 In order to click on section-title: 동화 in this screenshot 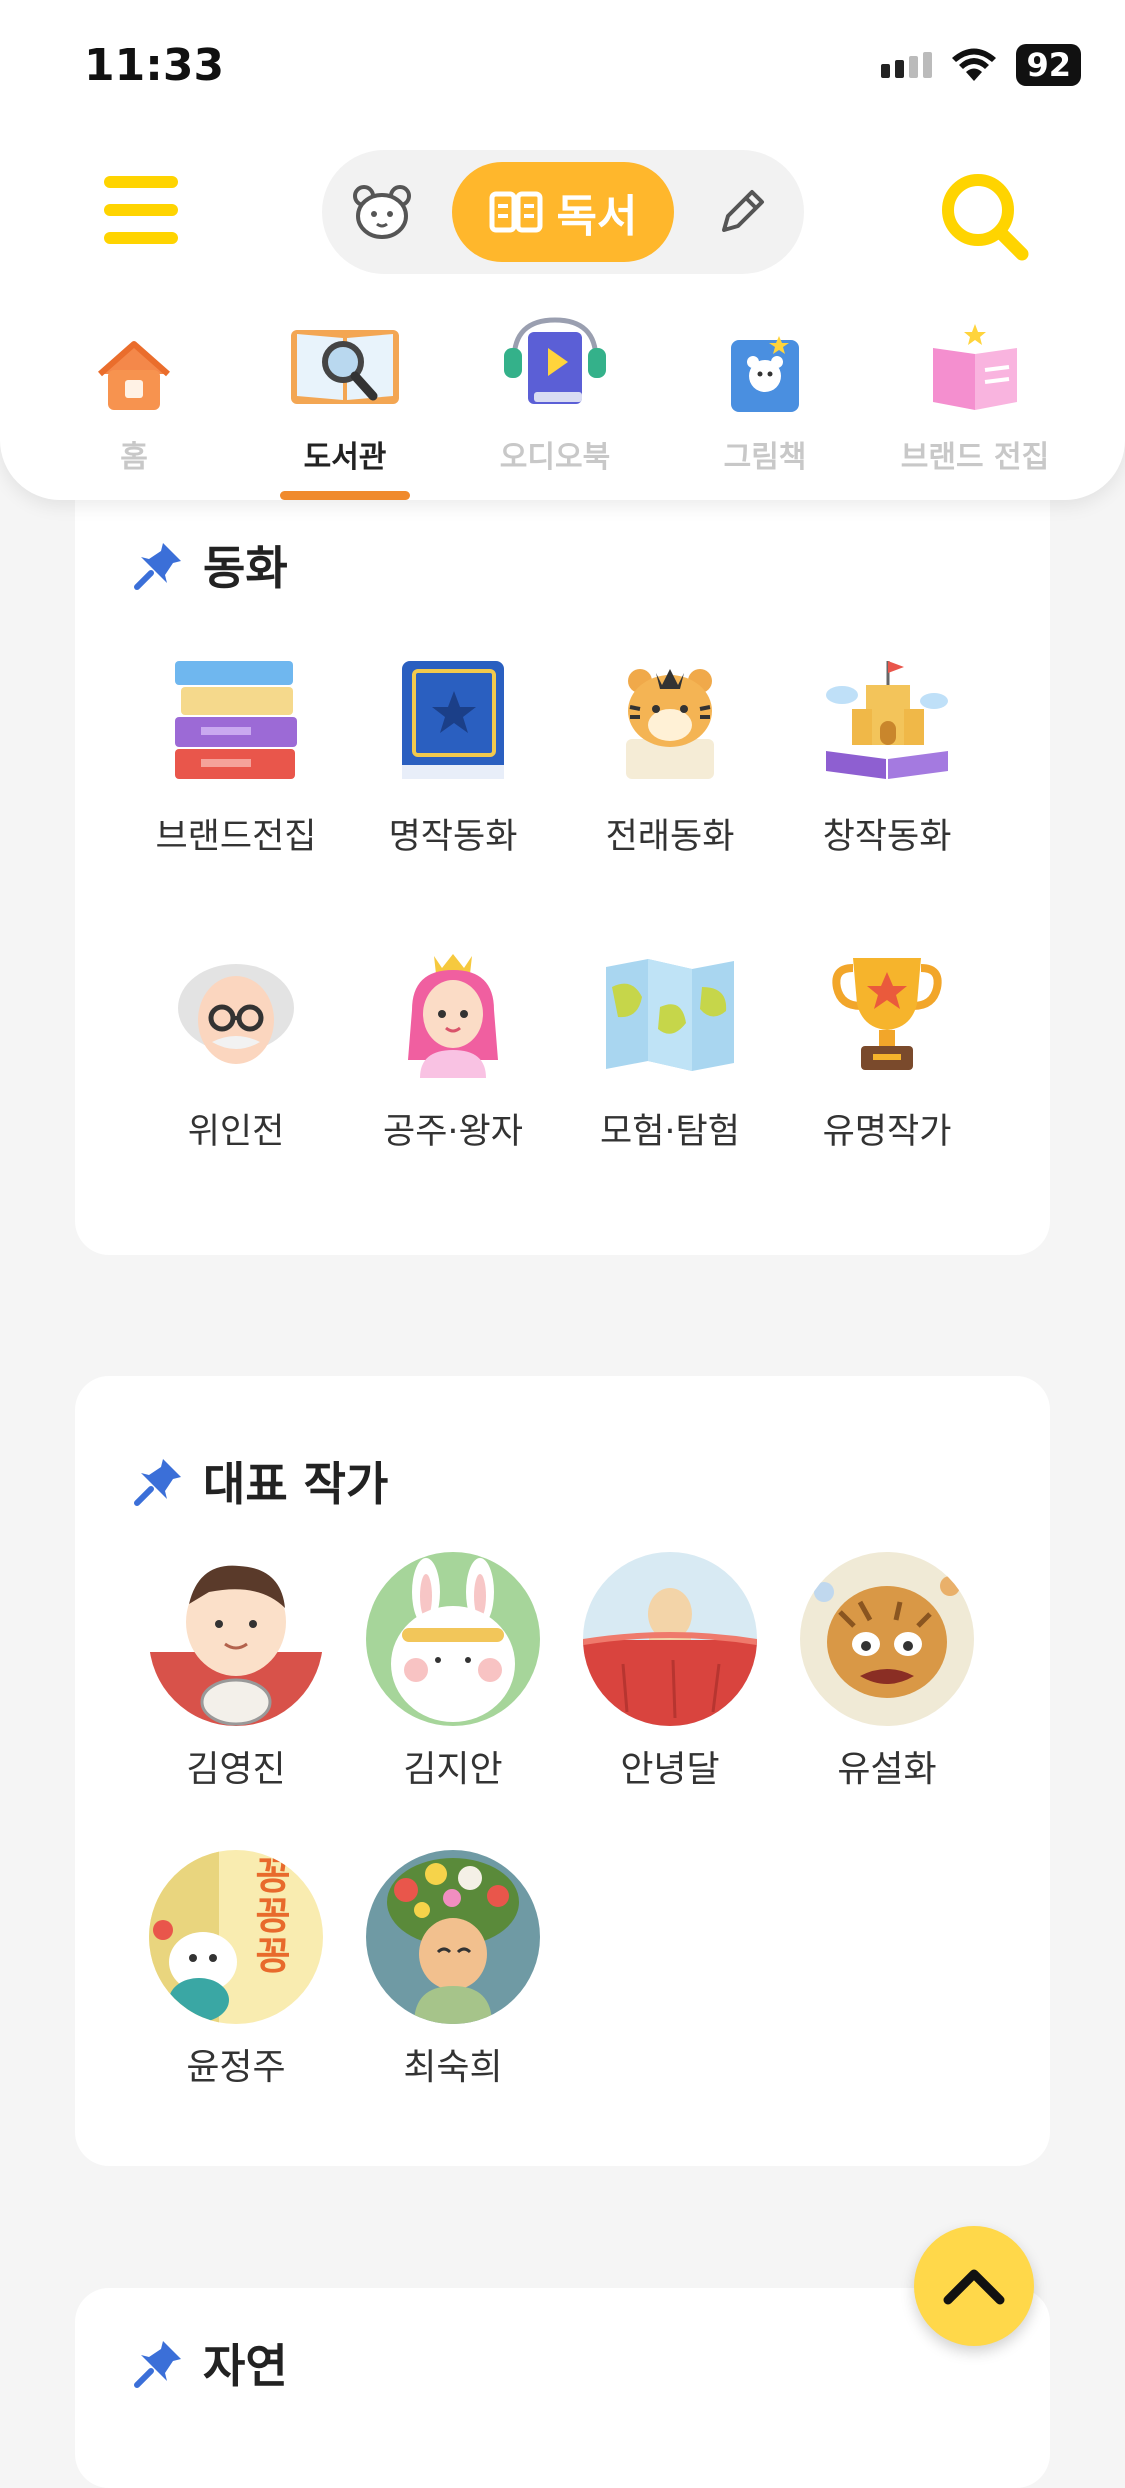, I will do `click(210, 565)`.